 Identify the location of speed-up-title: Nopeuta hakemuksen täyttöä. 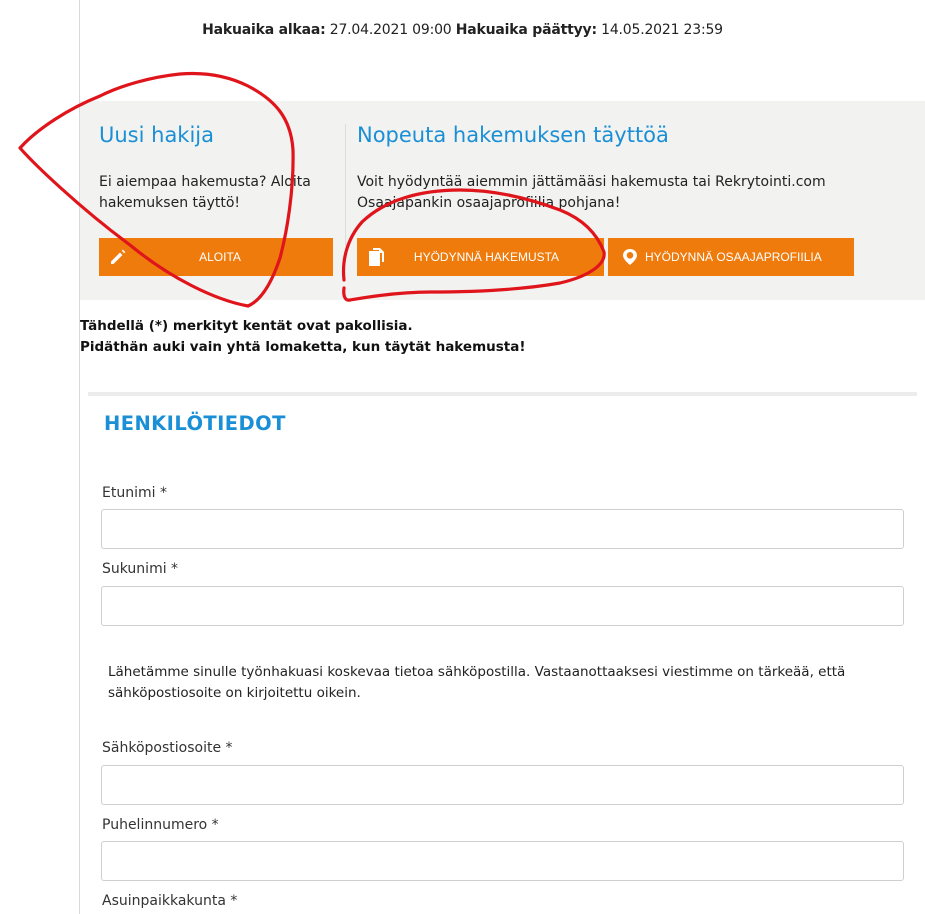
(513, 135).